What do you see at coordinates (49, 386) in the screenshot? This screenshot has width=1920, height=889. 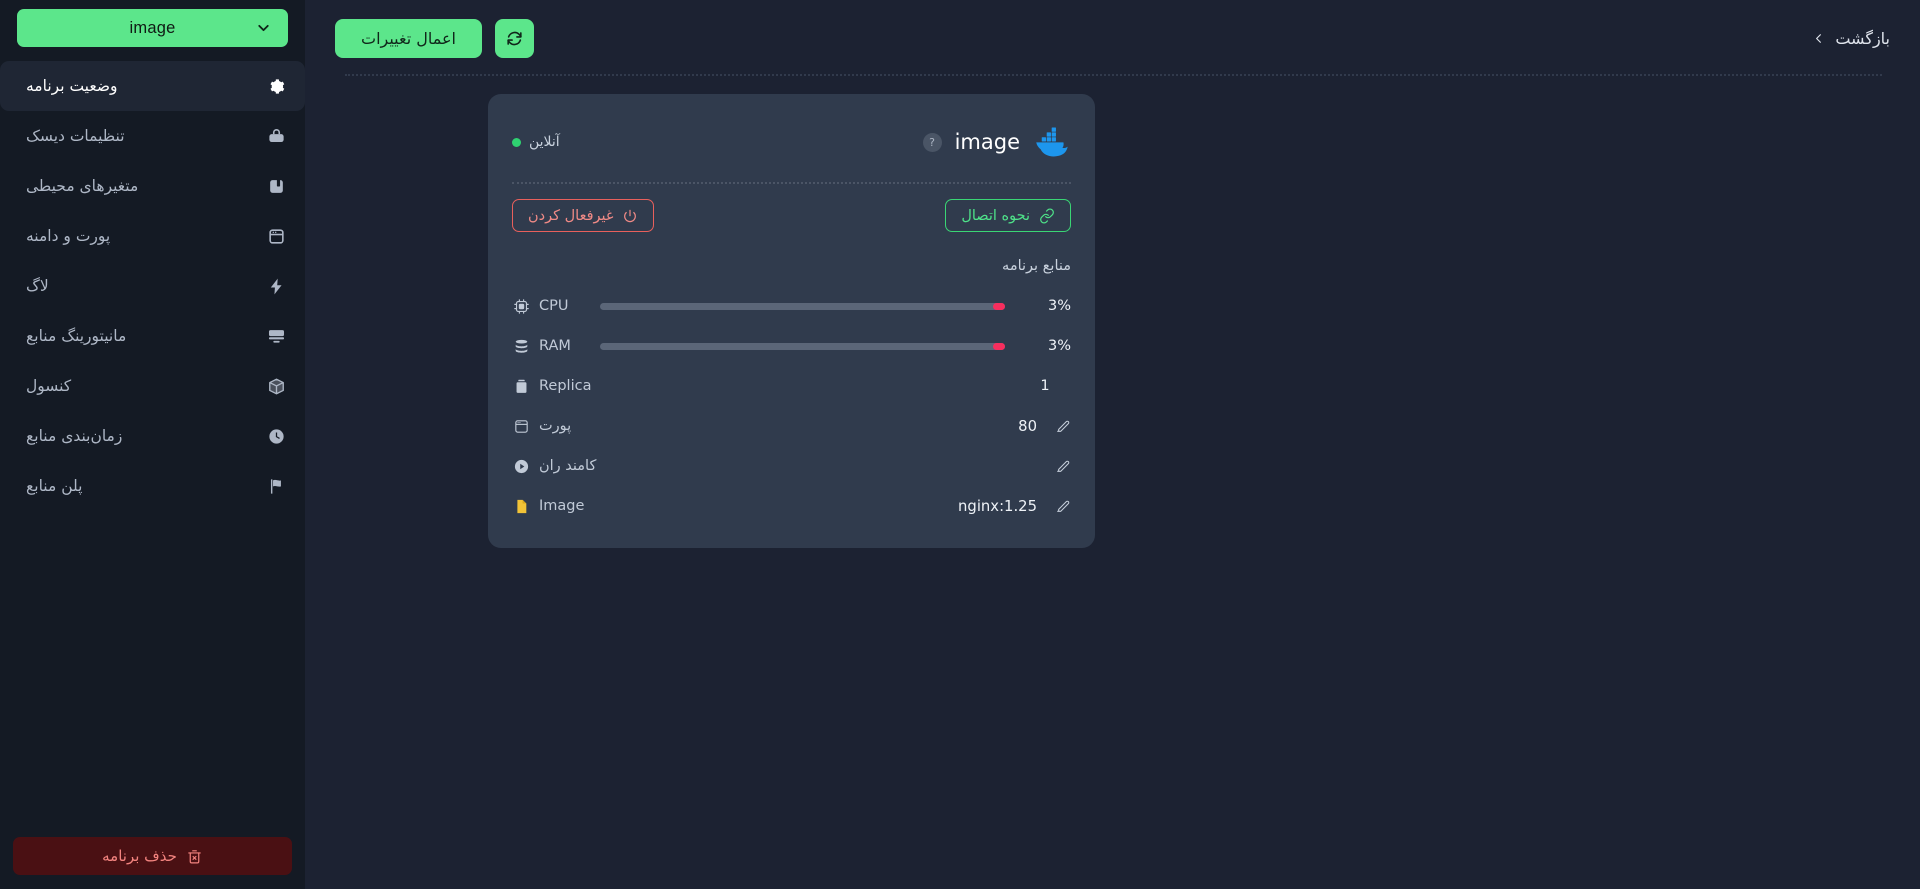 I see `sidebar-item-label: کنسول` at bounding box center [49, 386].